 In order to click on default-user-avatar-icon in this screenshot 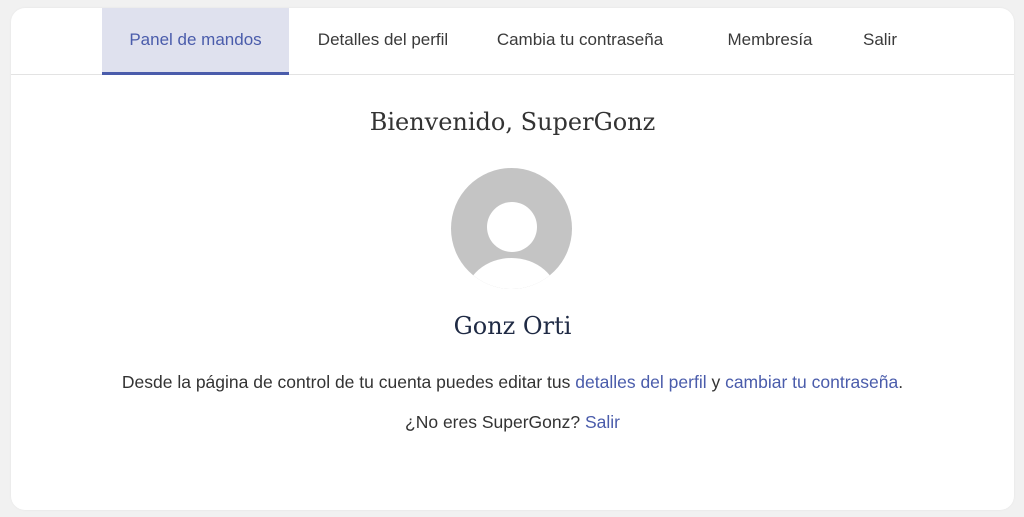, I will do `click(511, 228)`.